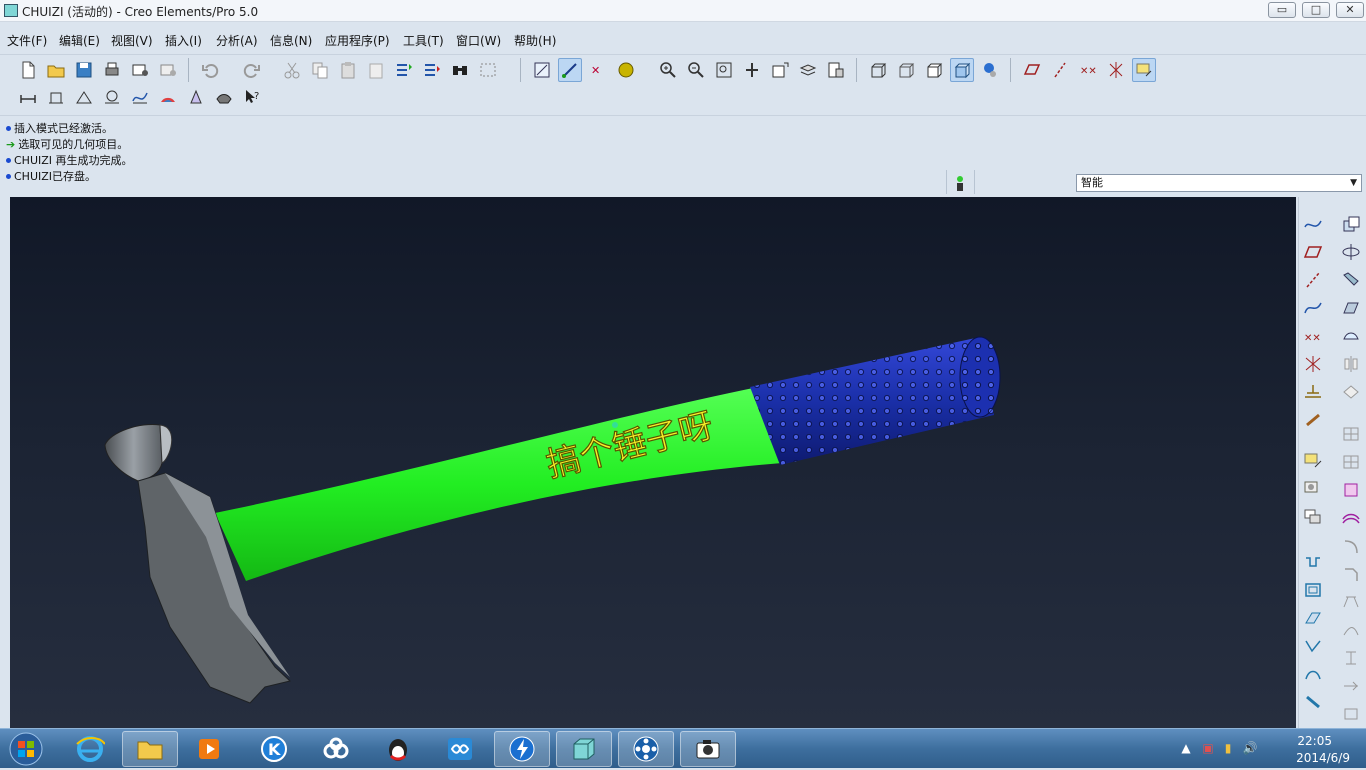 The image size is (1366, 770). What do you see at coordinates (1313, 590) in the screenshot?
I see `shell-icon` at bounding box center [1313, 590].